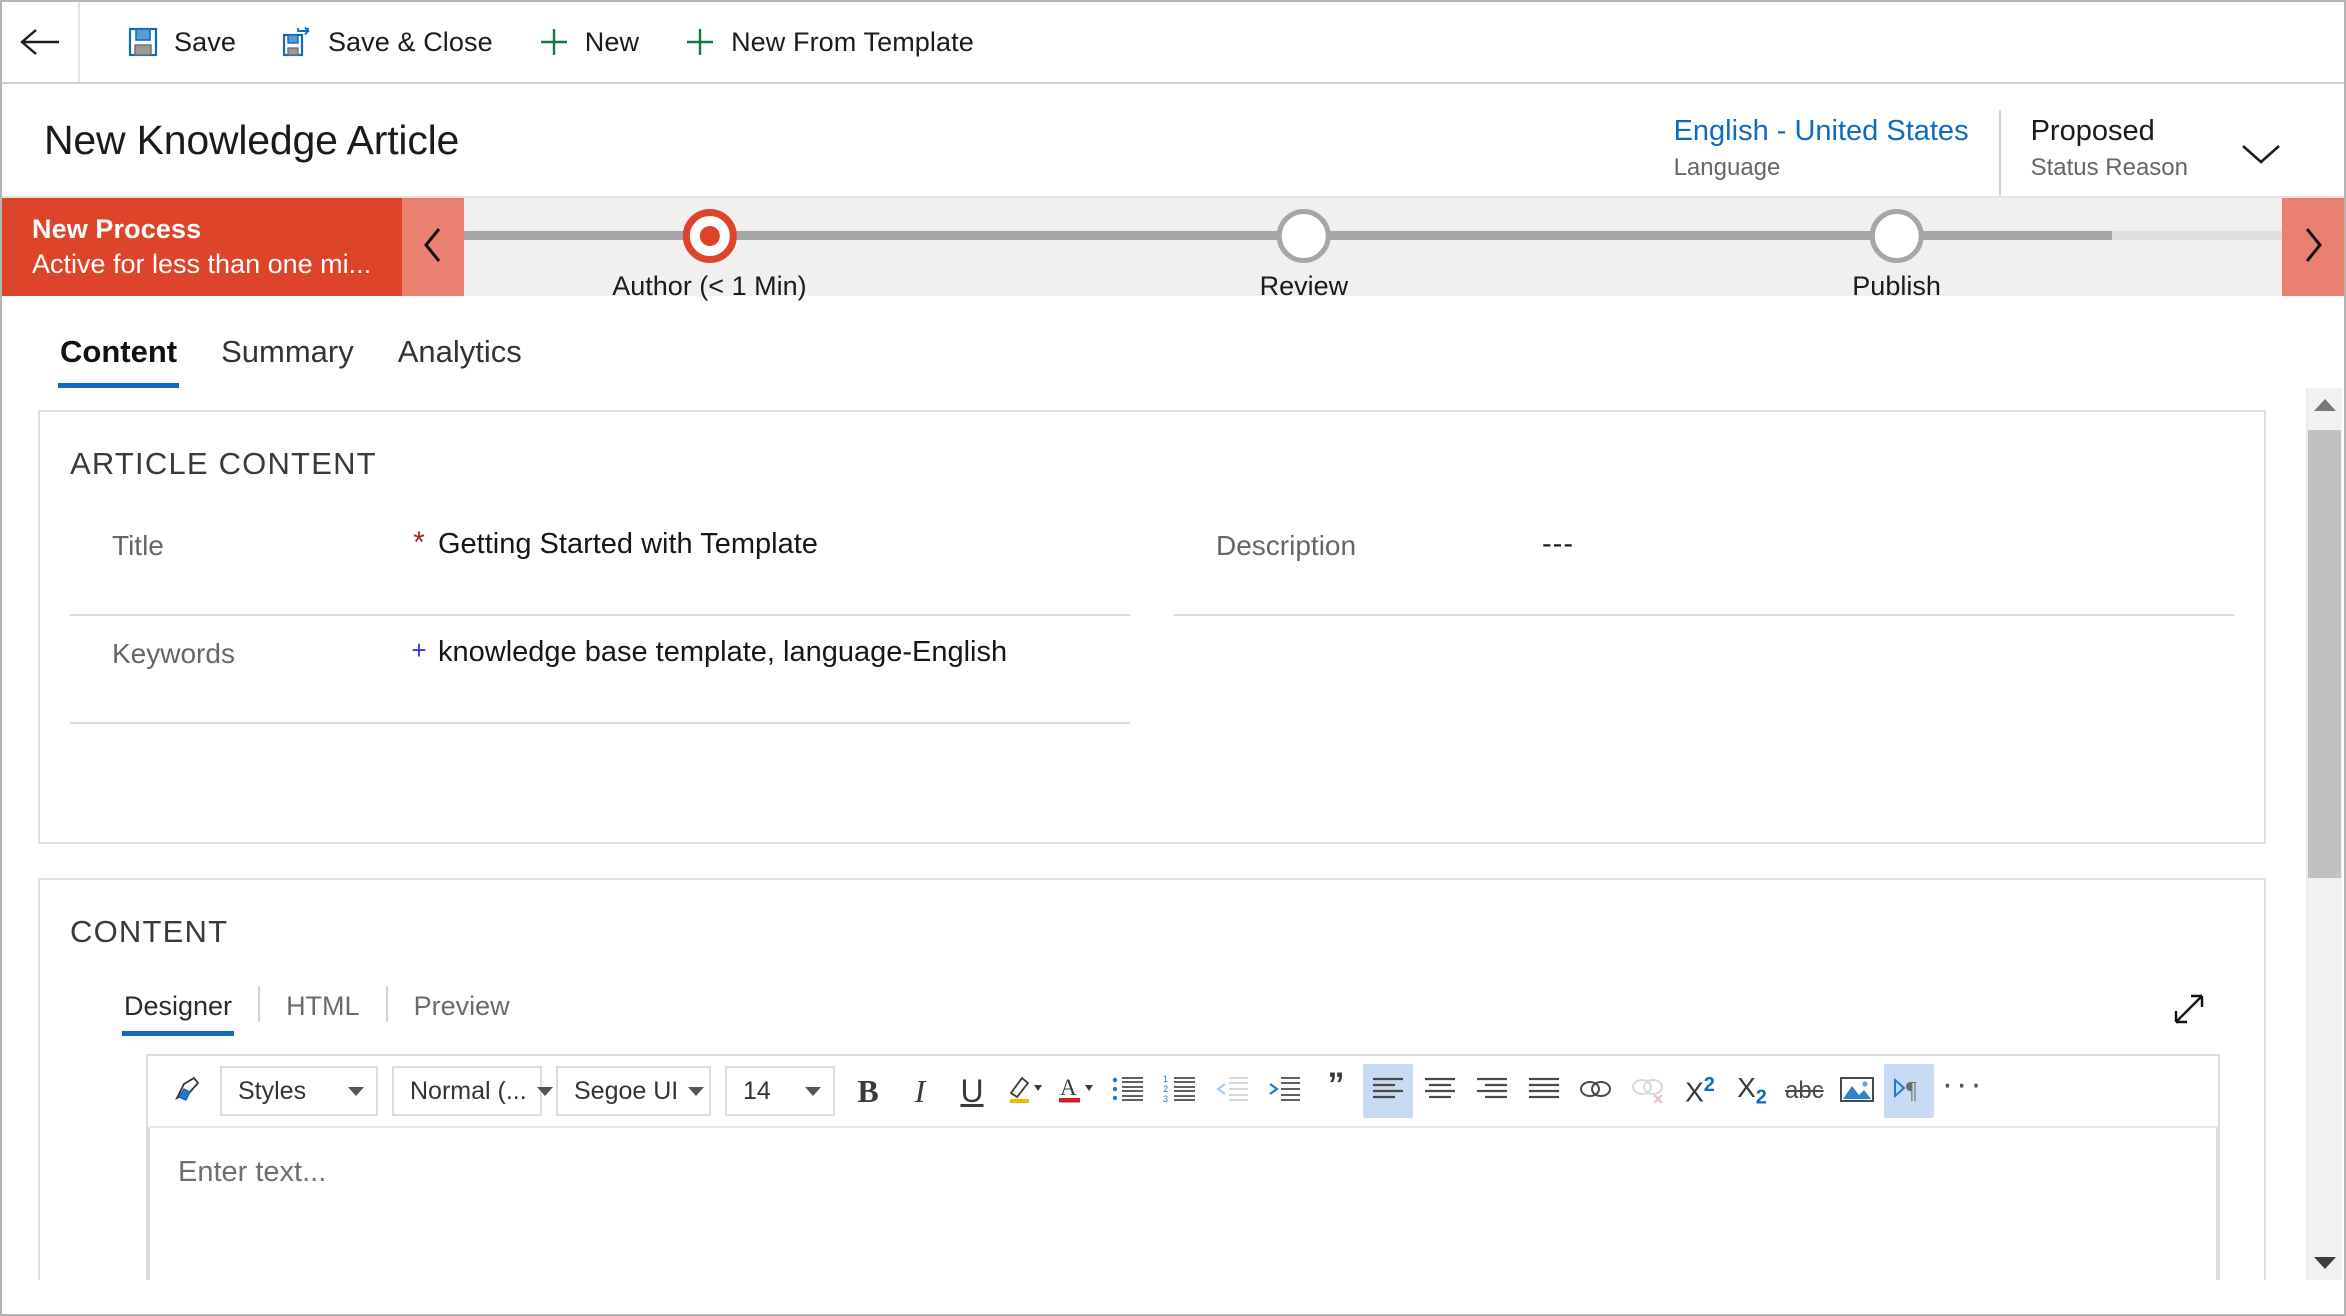 The image size is (2346, 1316). I want to click on scrollbar-thumb, so click(2324, 654).